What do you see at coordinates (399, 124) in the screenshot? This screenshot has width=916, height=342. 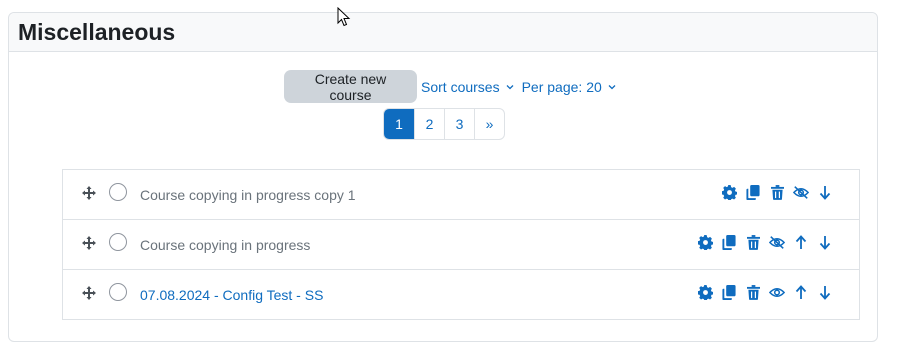 I see `page-link-1: 1` at bounding box center [399, 124].